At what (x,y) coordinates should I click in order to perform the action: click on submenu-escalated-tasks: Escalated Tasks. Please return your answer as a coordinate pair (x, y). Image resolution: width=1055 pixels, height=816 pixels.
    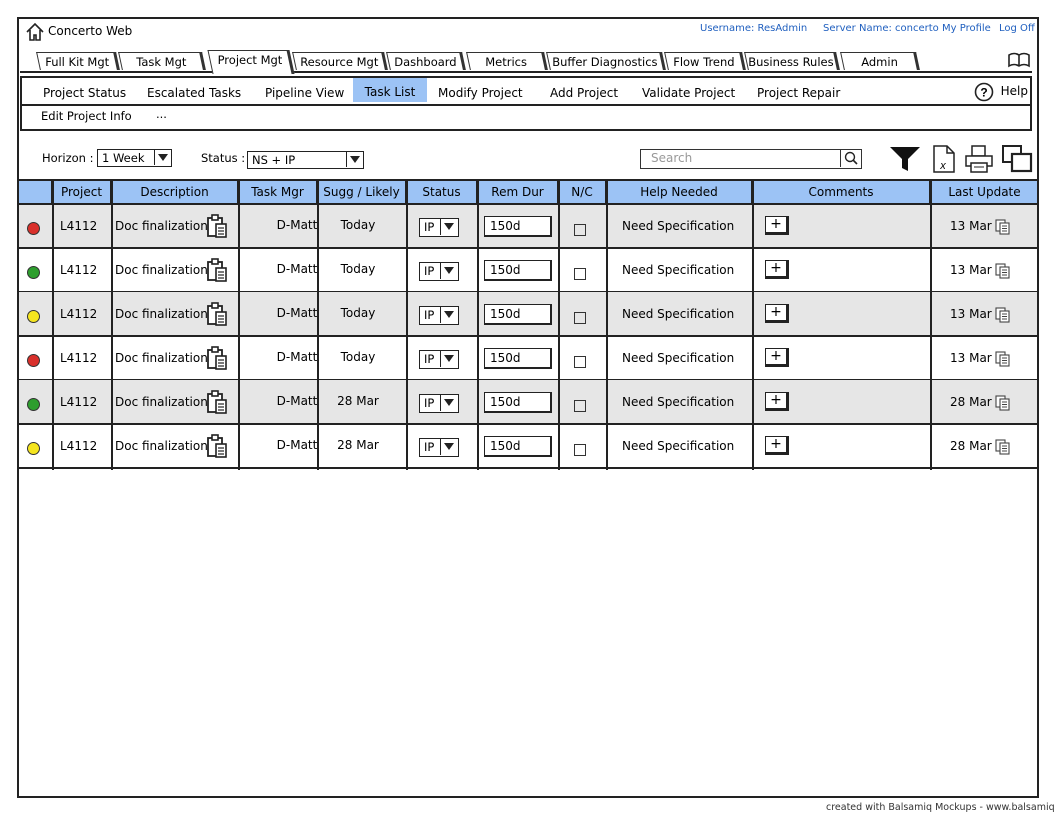
    Looking at the image, I should click on (194, 93).